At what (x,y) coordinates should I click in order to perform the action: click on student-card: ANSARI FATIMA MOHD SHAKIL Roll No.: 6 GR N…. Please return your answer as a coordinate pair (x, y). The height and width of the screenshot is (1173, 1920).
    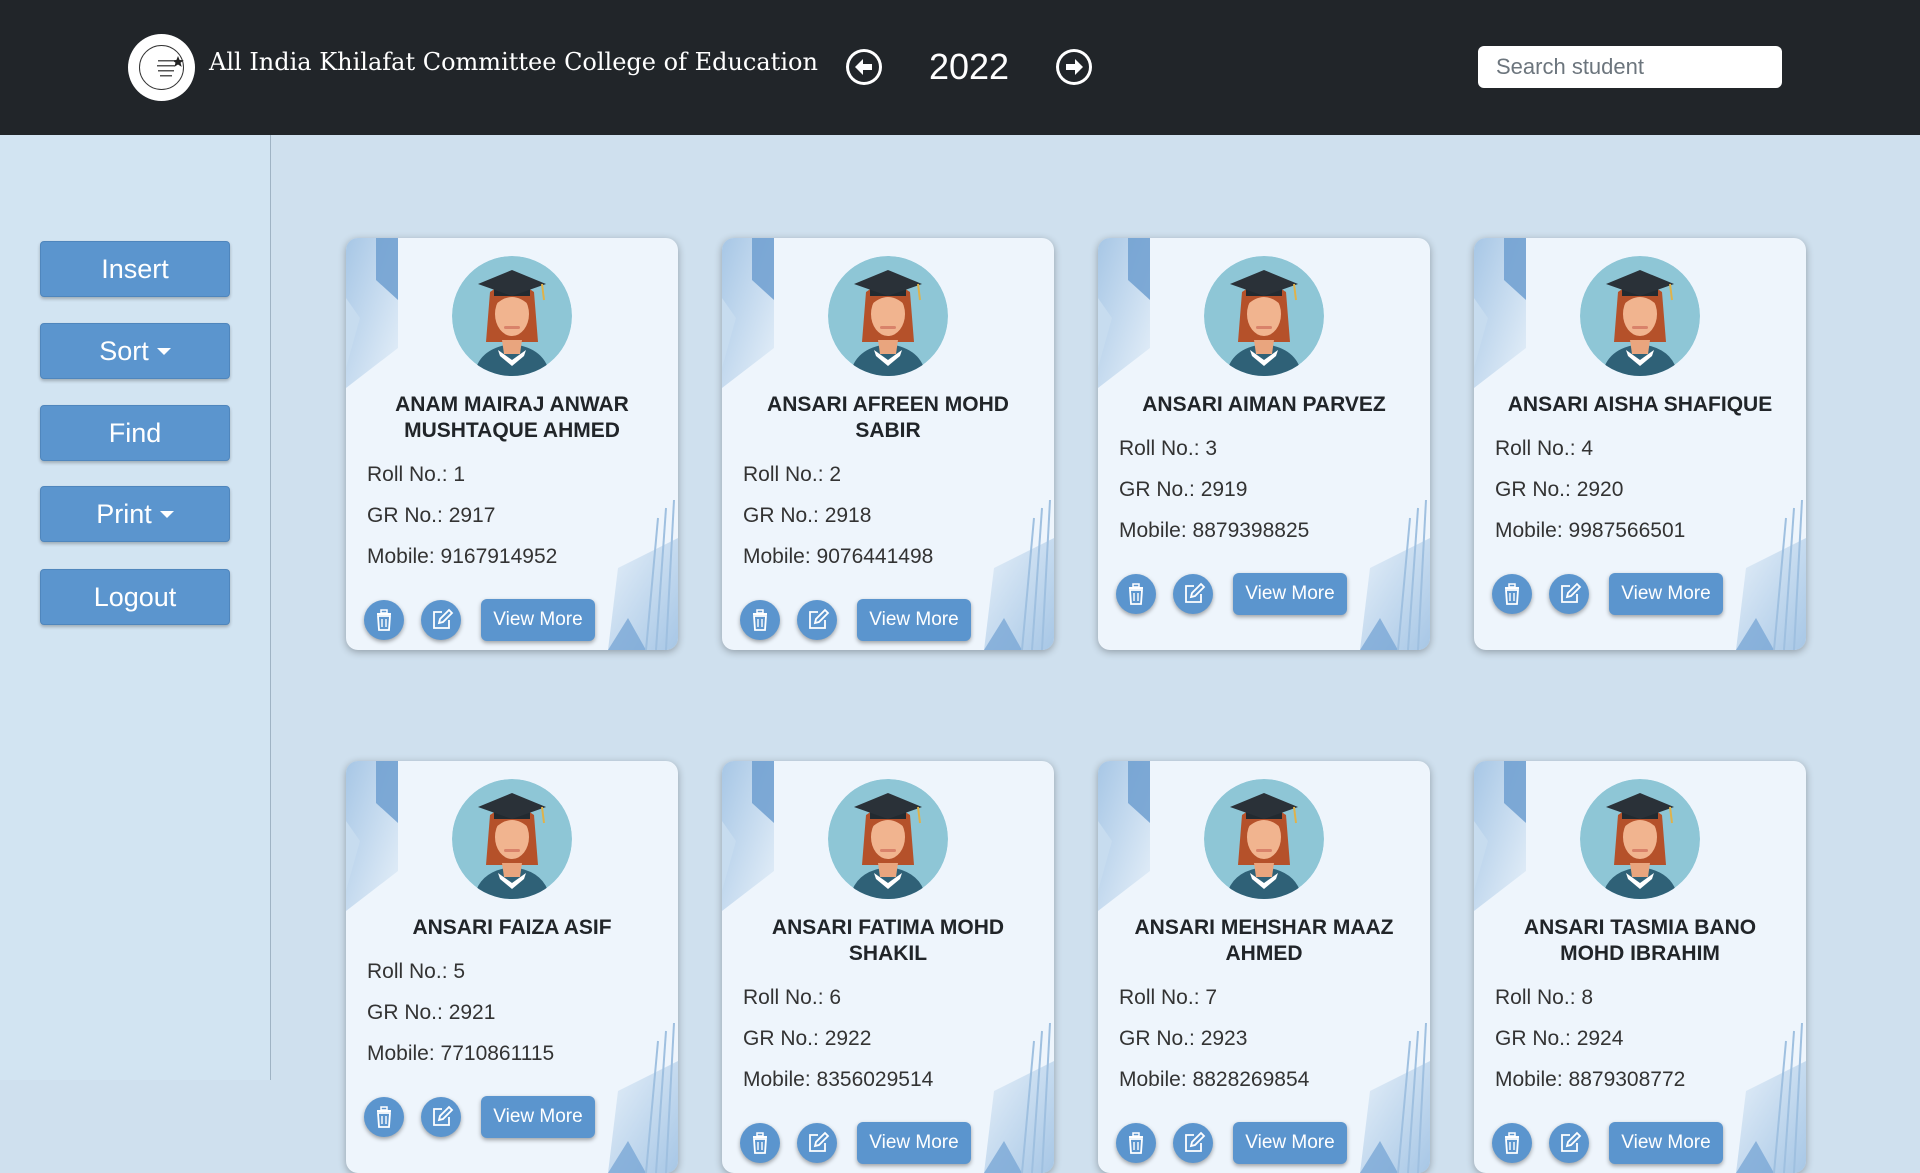
    Looking at the image, I should click on (888, 967).